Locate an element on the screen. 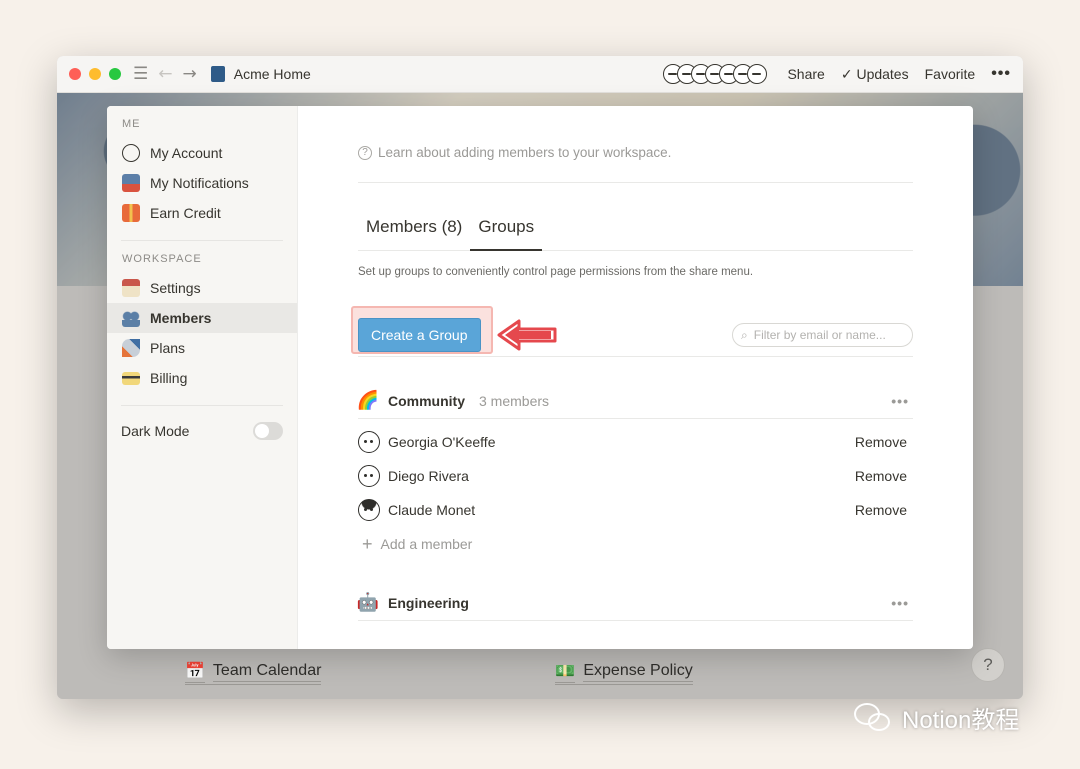  sidebar-item-billing: Billing is located at coordinates (202, 378).